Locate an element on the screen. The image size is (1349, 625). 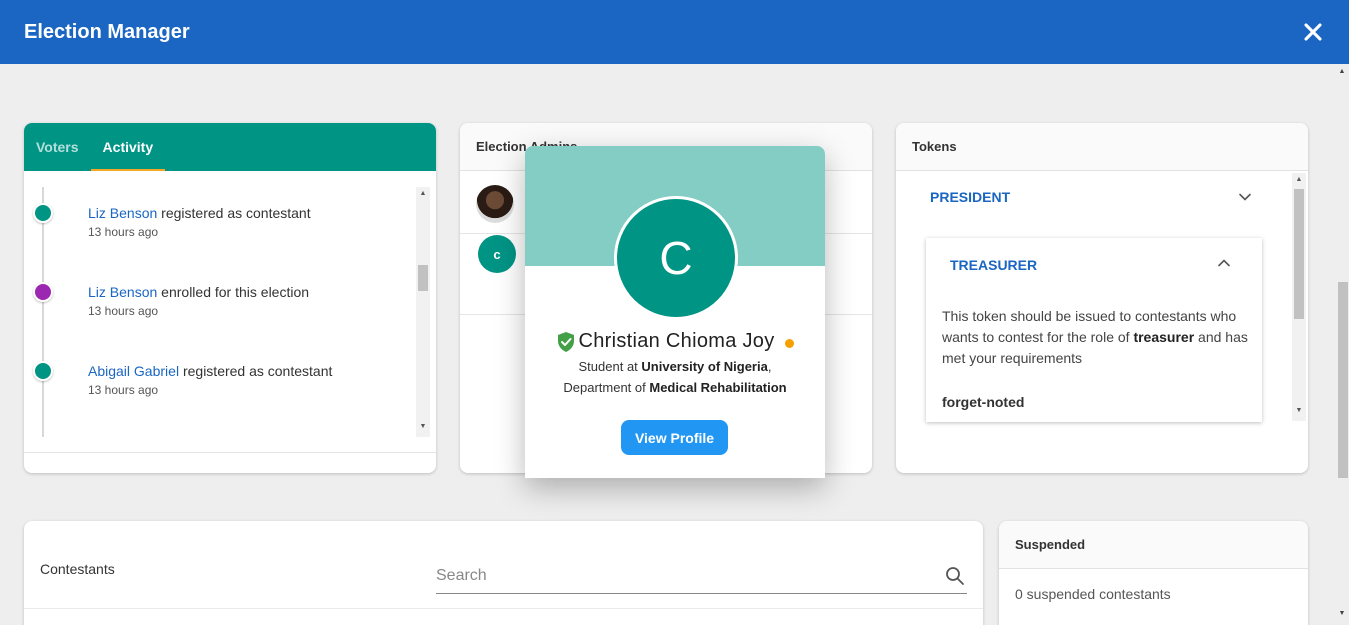
activity-text: Abigail Gabriel registered as contestant is located at coordinates (210, 371).